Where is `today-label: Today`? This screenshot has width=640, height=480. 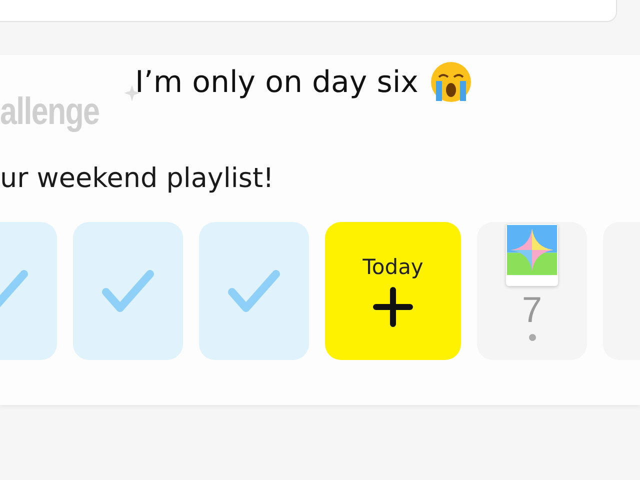
today-label: Today is located at coordinates (393, 267).